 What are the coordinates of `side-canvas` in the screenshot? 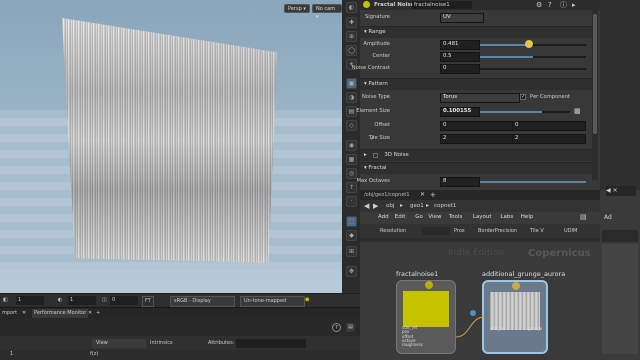 It's located at (620, 299).